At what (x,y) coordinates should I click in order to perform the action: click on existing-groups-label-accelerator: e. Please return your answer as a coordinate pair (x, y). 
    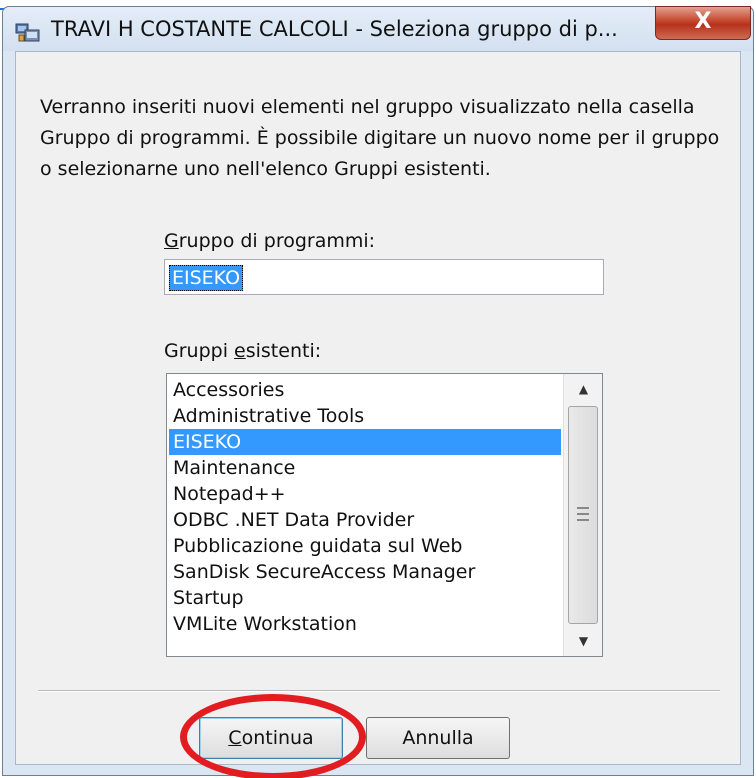
    Looking at the image, I should click on (240, 351).